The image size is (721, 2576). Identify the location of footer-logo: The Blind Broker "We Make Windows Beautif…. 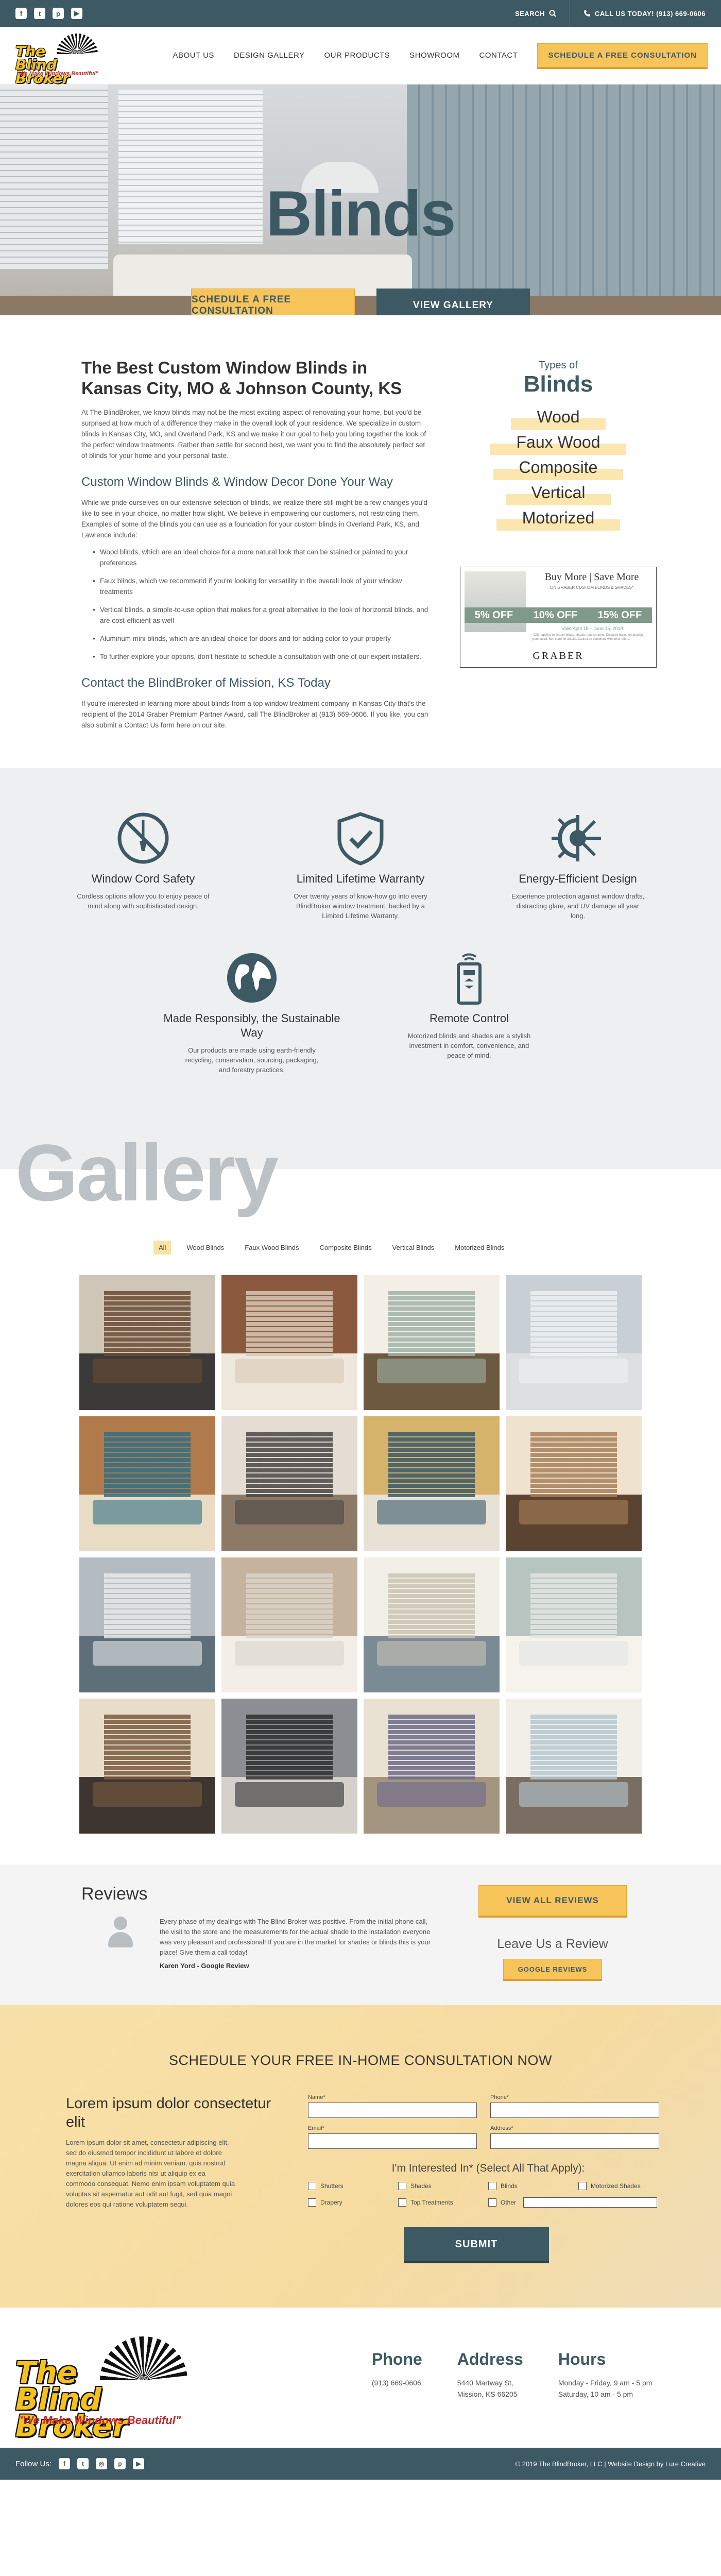
(103, 2388).